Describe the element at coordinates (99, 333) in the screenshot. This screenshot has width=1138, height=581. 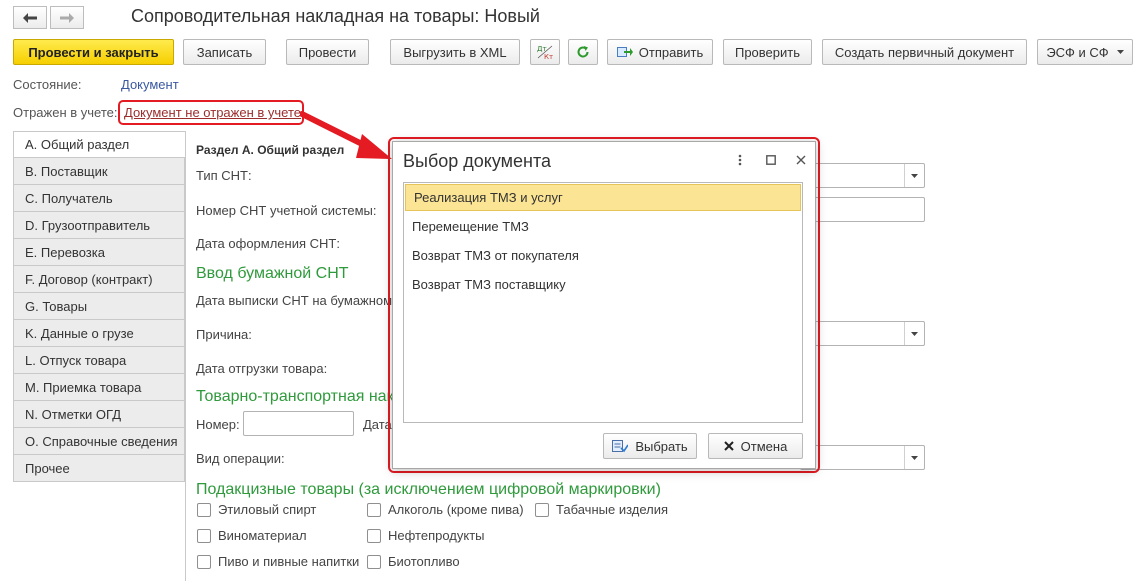
I see `tab-cargo: K. Данные о грузе` at that location.